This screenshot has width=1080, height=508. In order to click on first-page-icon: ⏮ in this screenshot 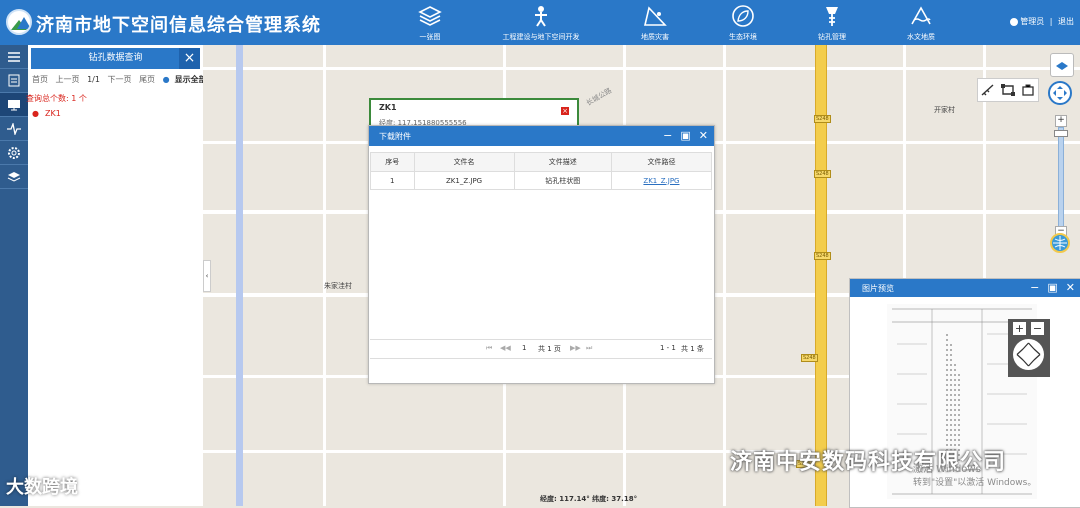, I will do `click(489, 348)`.